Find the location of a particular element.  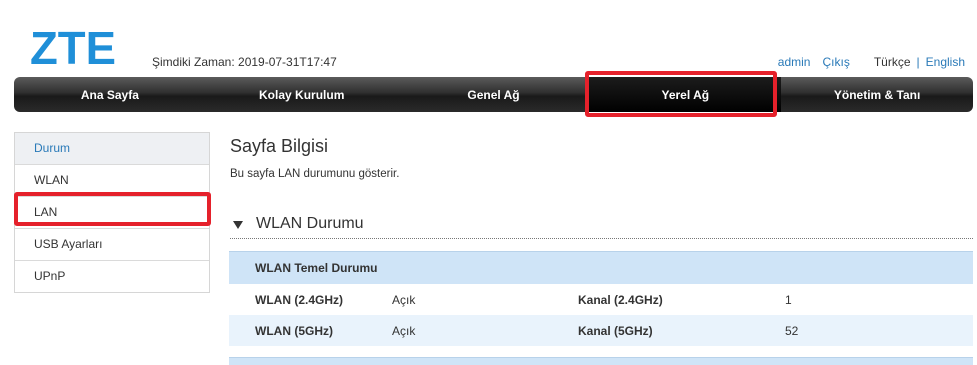

current-time: Şimdiki Zaman: 2019-07-31T17:47 is located at coordinates (244, 62).